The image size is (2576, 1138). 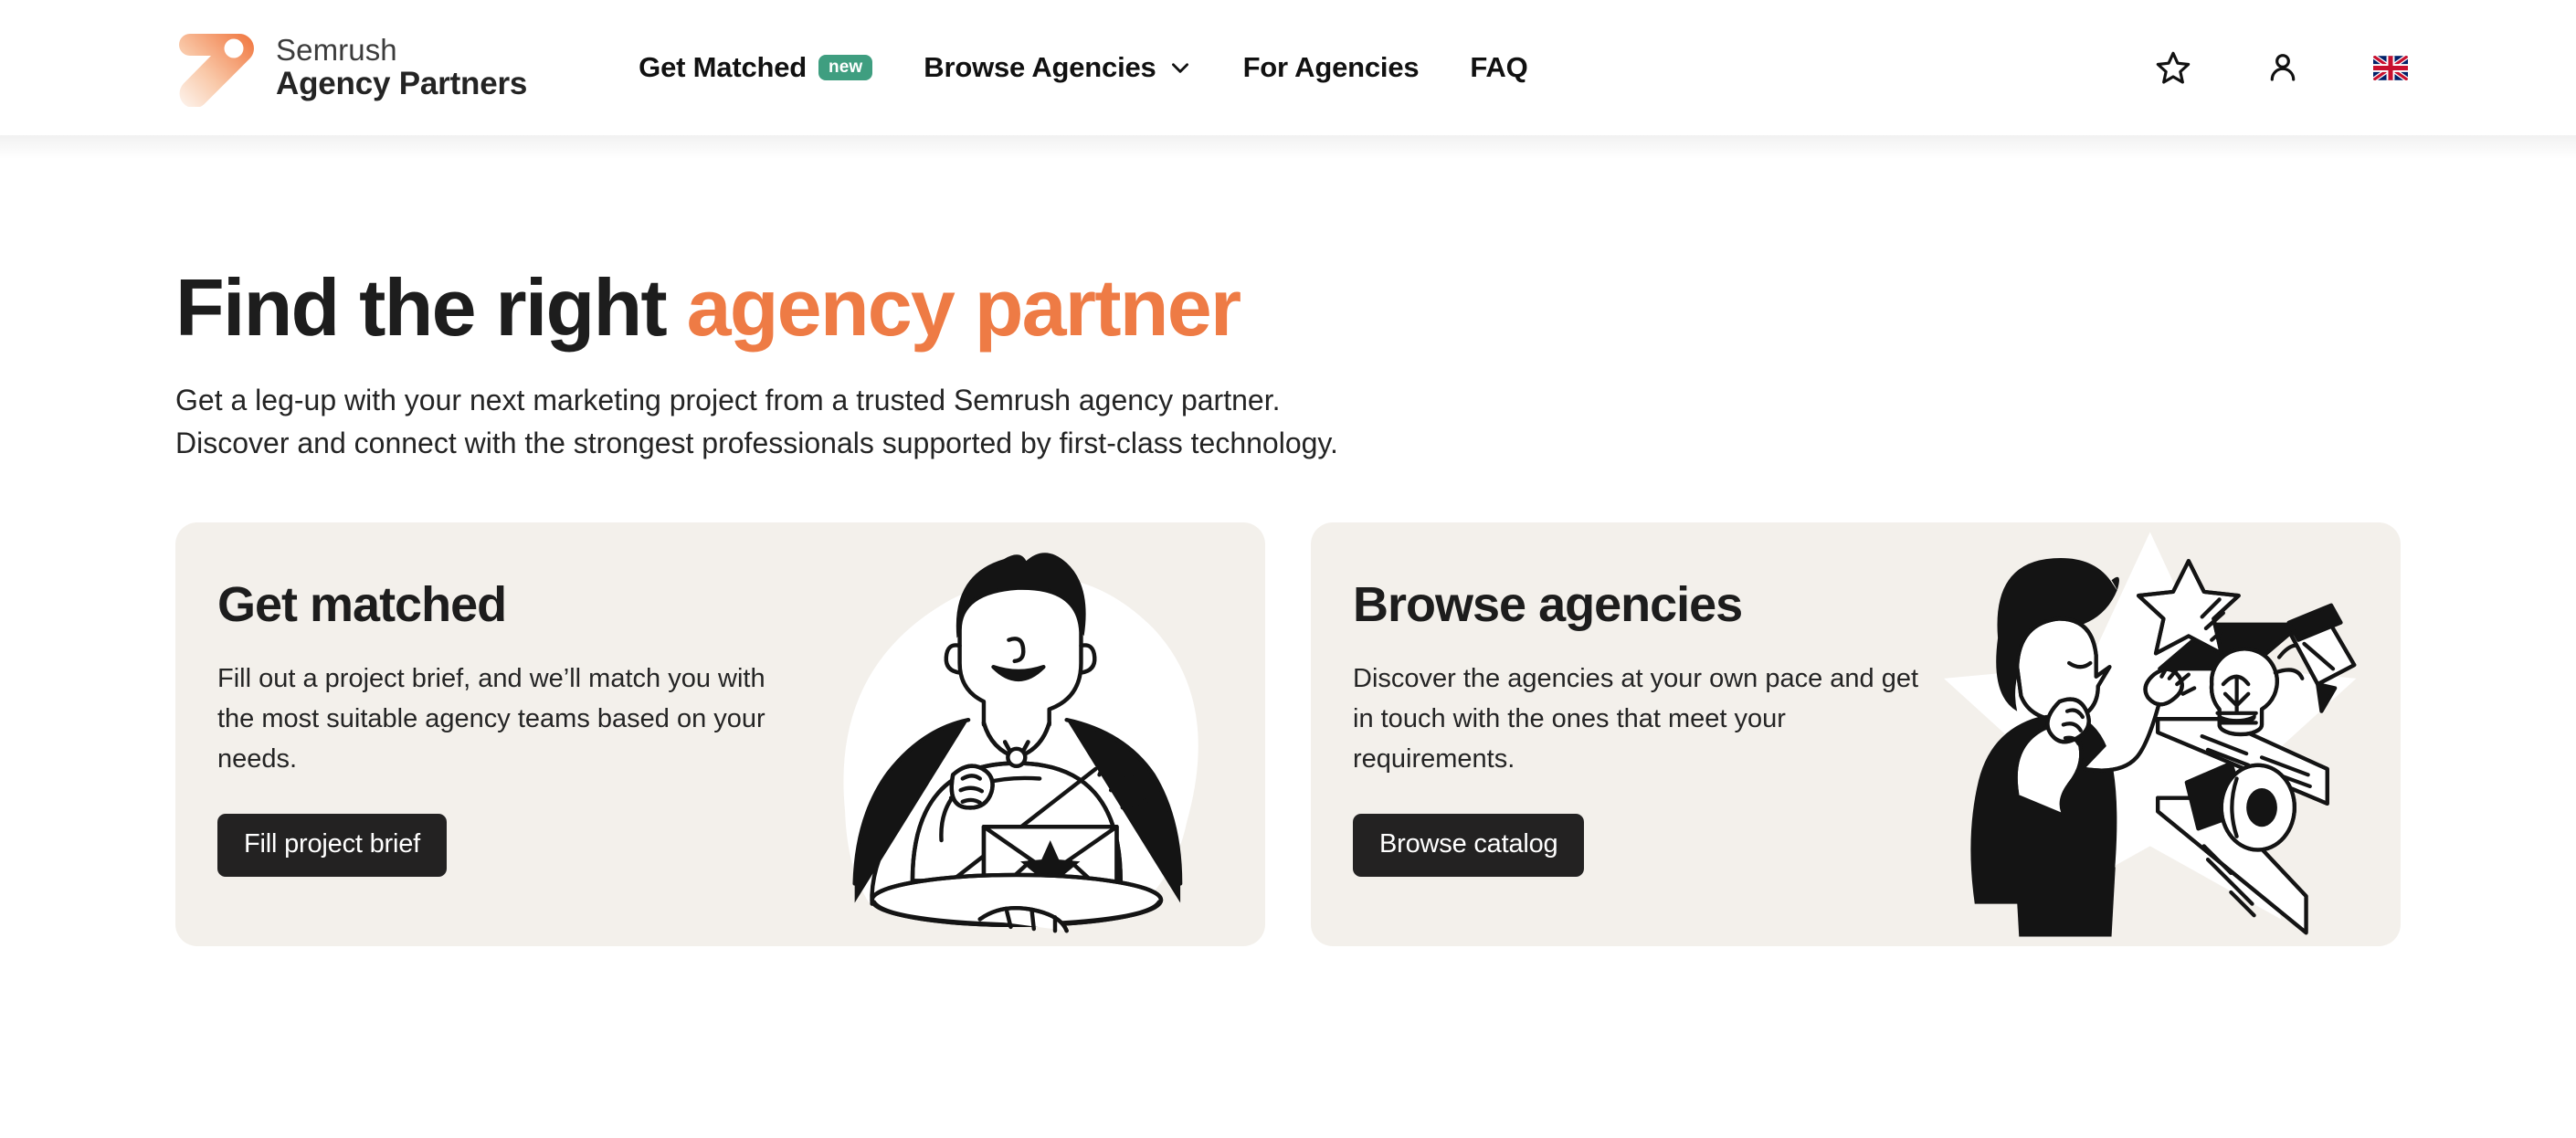 I want to click on new-badge: new, so click(x=846, y=67).